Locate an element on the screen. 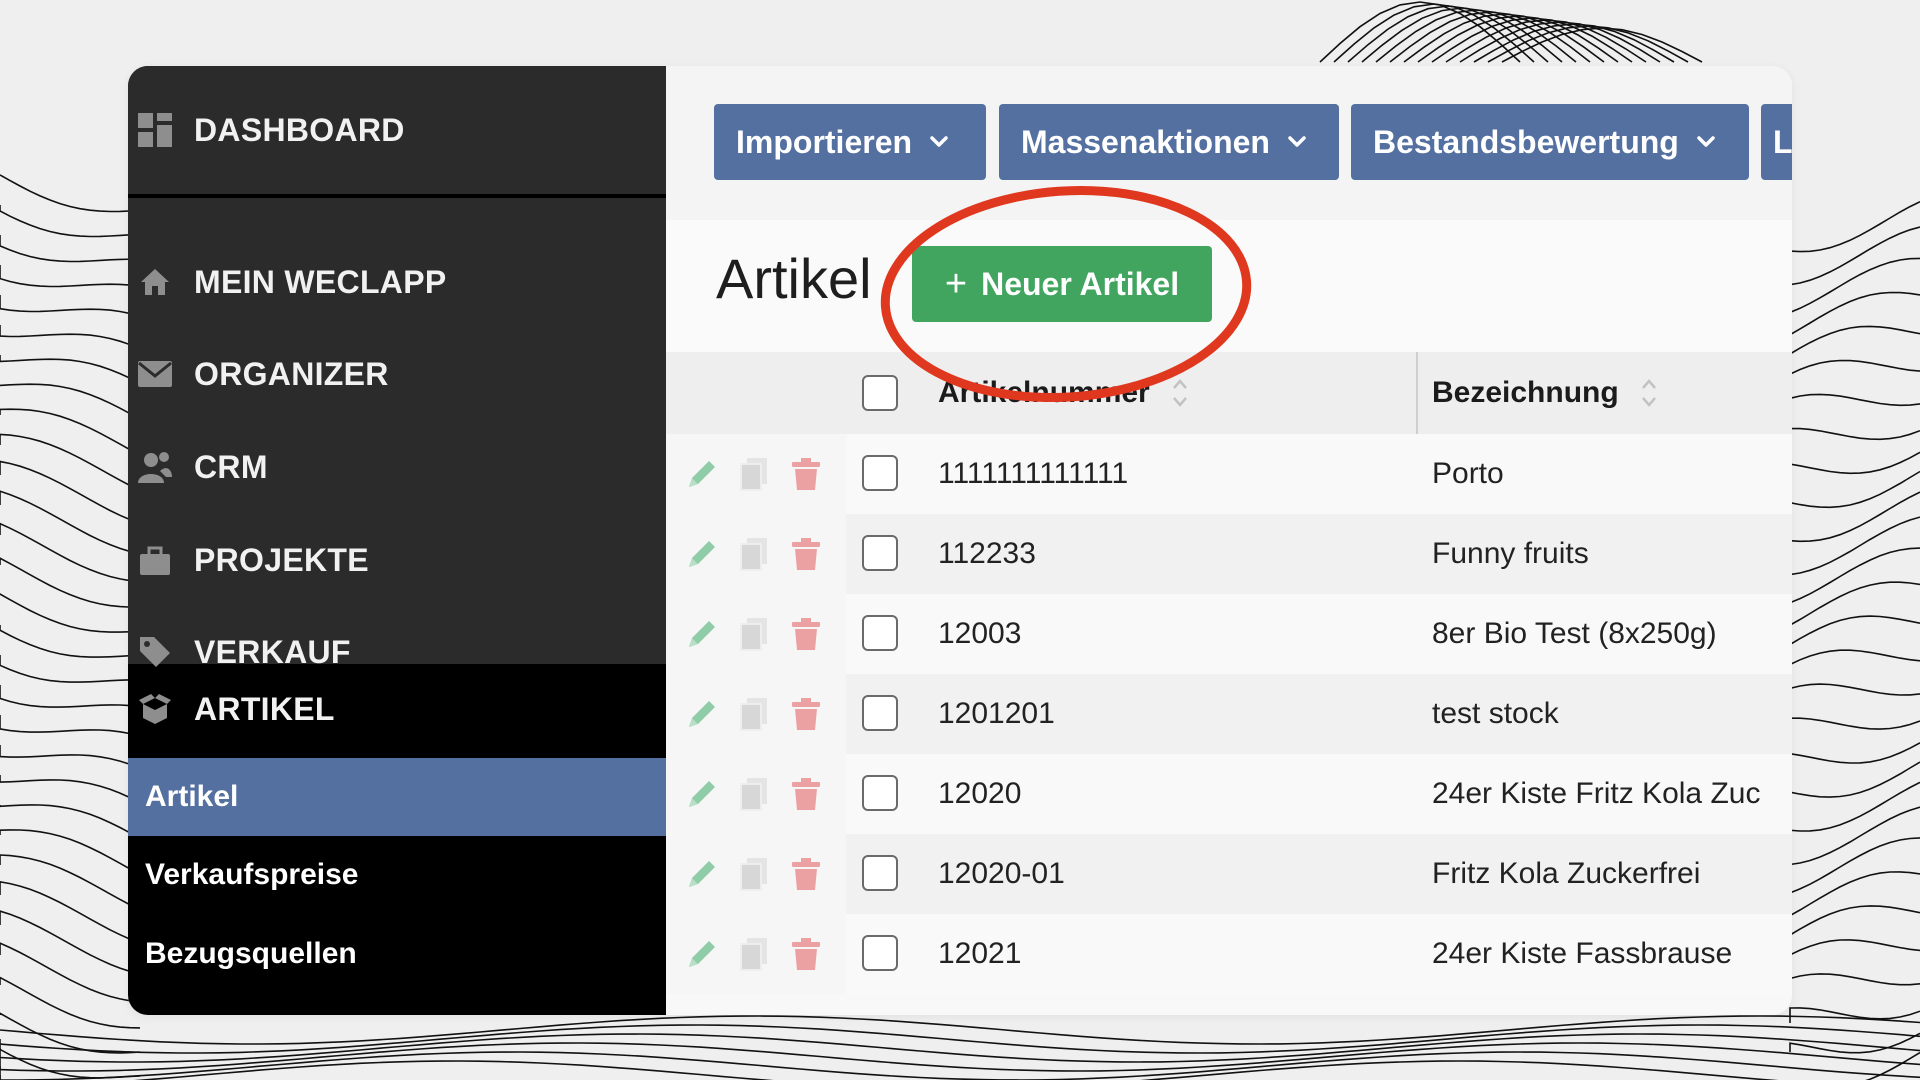  table-row: 112233 Funny fruits is located at coordinates (1229, 554).